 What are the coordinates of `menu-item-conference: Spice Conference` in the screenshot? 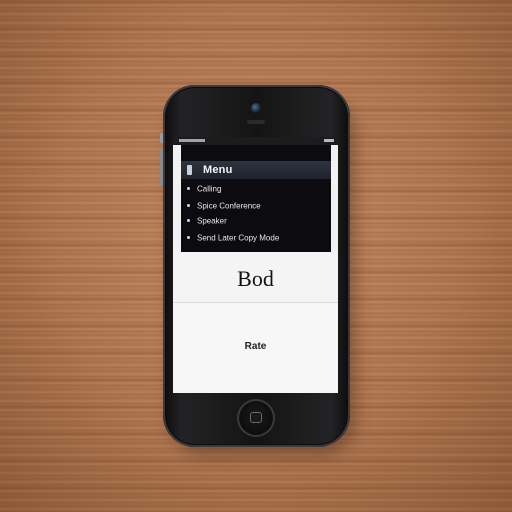 It's located at (257, 207).